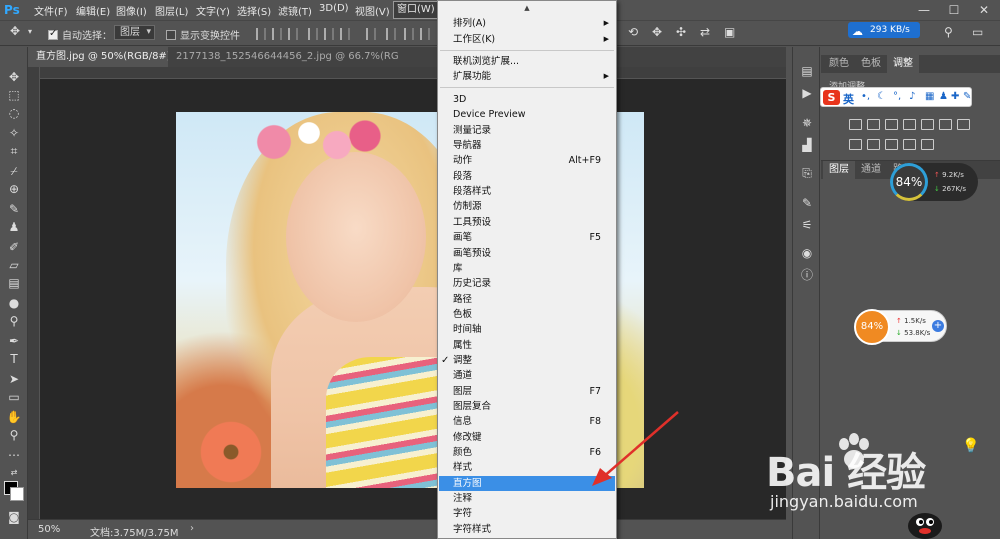 Image resolution: width=1000 pixels, height=539 pixels. I want to click on photo-filter-icon, so click(963, 124).